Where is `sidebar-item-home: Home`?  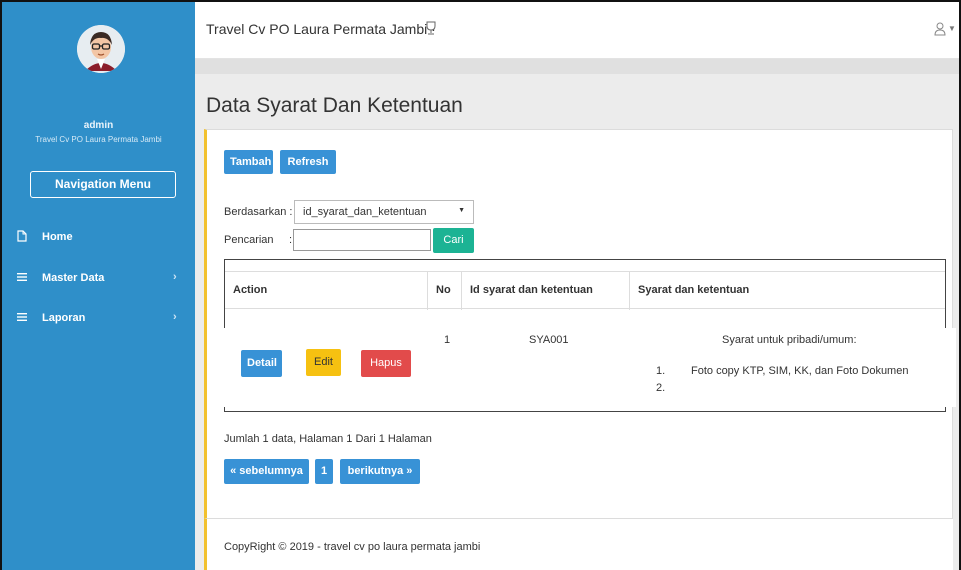 sidebar-item-home: Home is located at coordinates (98, 238).